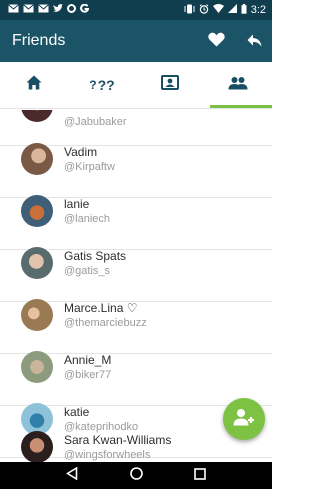 The height and width of the screenshot is (489, 320). What do you see at coordinates (87, 219) in the screenshot?
I see `friend-handle: @laniech` at bounding box center [87, 219].